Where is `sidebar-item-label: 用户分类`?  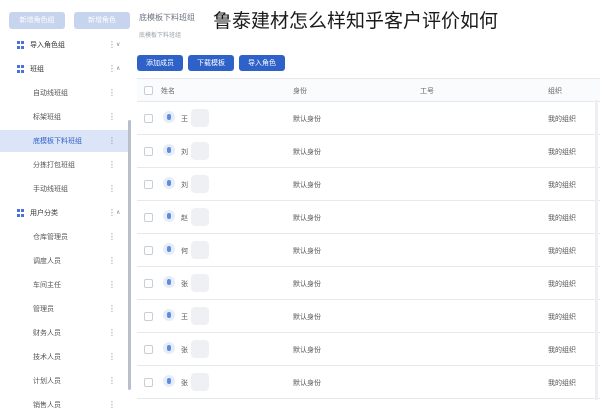
sidebar-item-label: 用户分类 is located at coordinates (44, 213).